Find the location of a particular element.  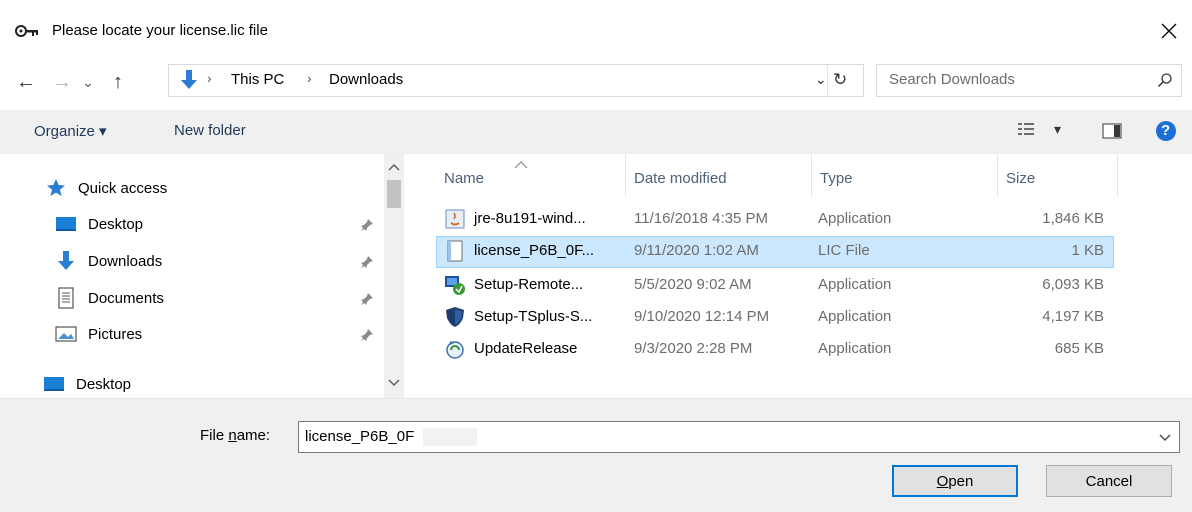

label-accelerator: n is located at coordinates (232, 435).